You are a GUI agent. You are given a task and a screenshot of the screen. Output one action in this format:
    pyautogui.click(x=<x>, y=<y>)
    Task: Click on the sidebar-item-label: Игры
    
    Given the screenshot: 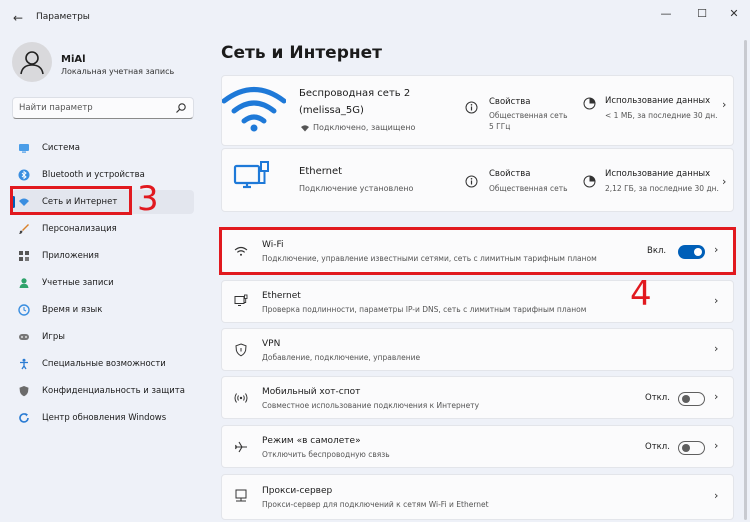 What is the action you would take?
    pyautogui.click(x=53, y=337)
    